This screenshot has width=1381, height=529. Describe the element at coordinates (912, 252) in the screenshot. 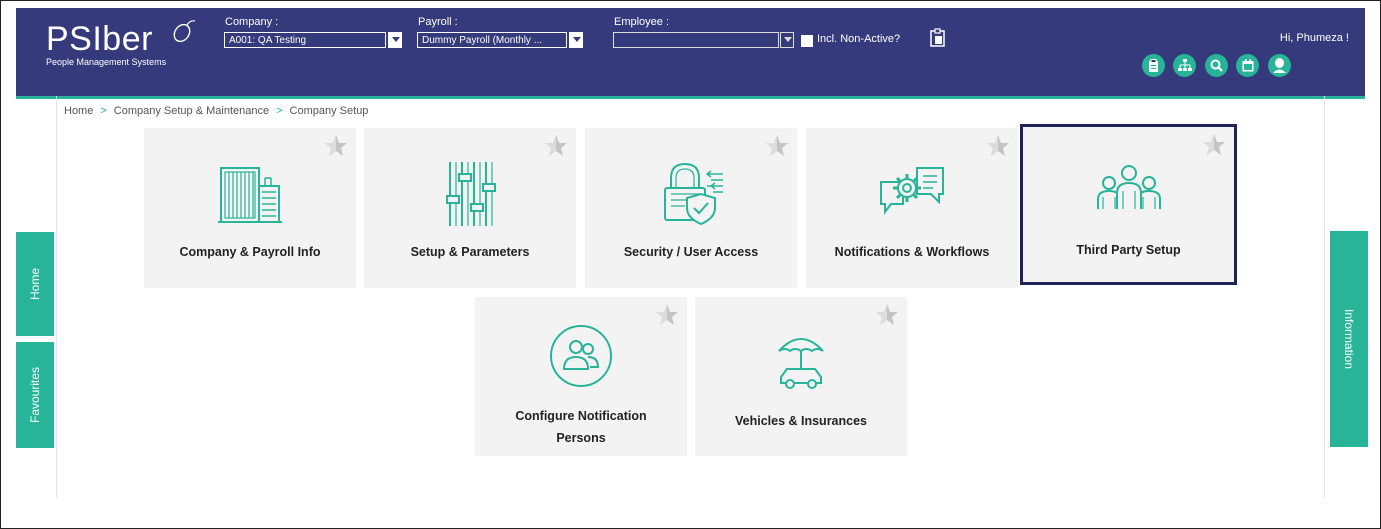

I see `tile-label: Notifications & Workflows` at that location.